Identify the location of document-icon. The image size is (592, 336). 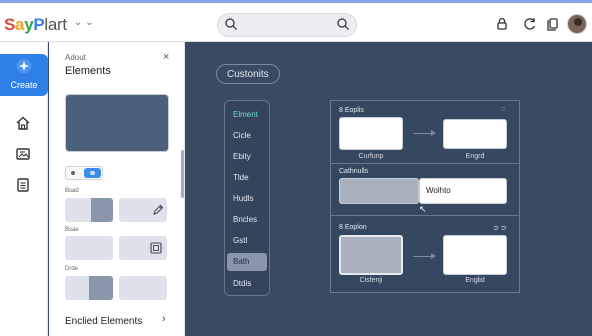
(23, 185).